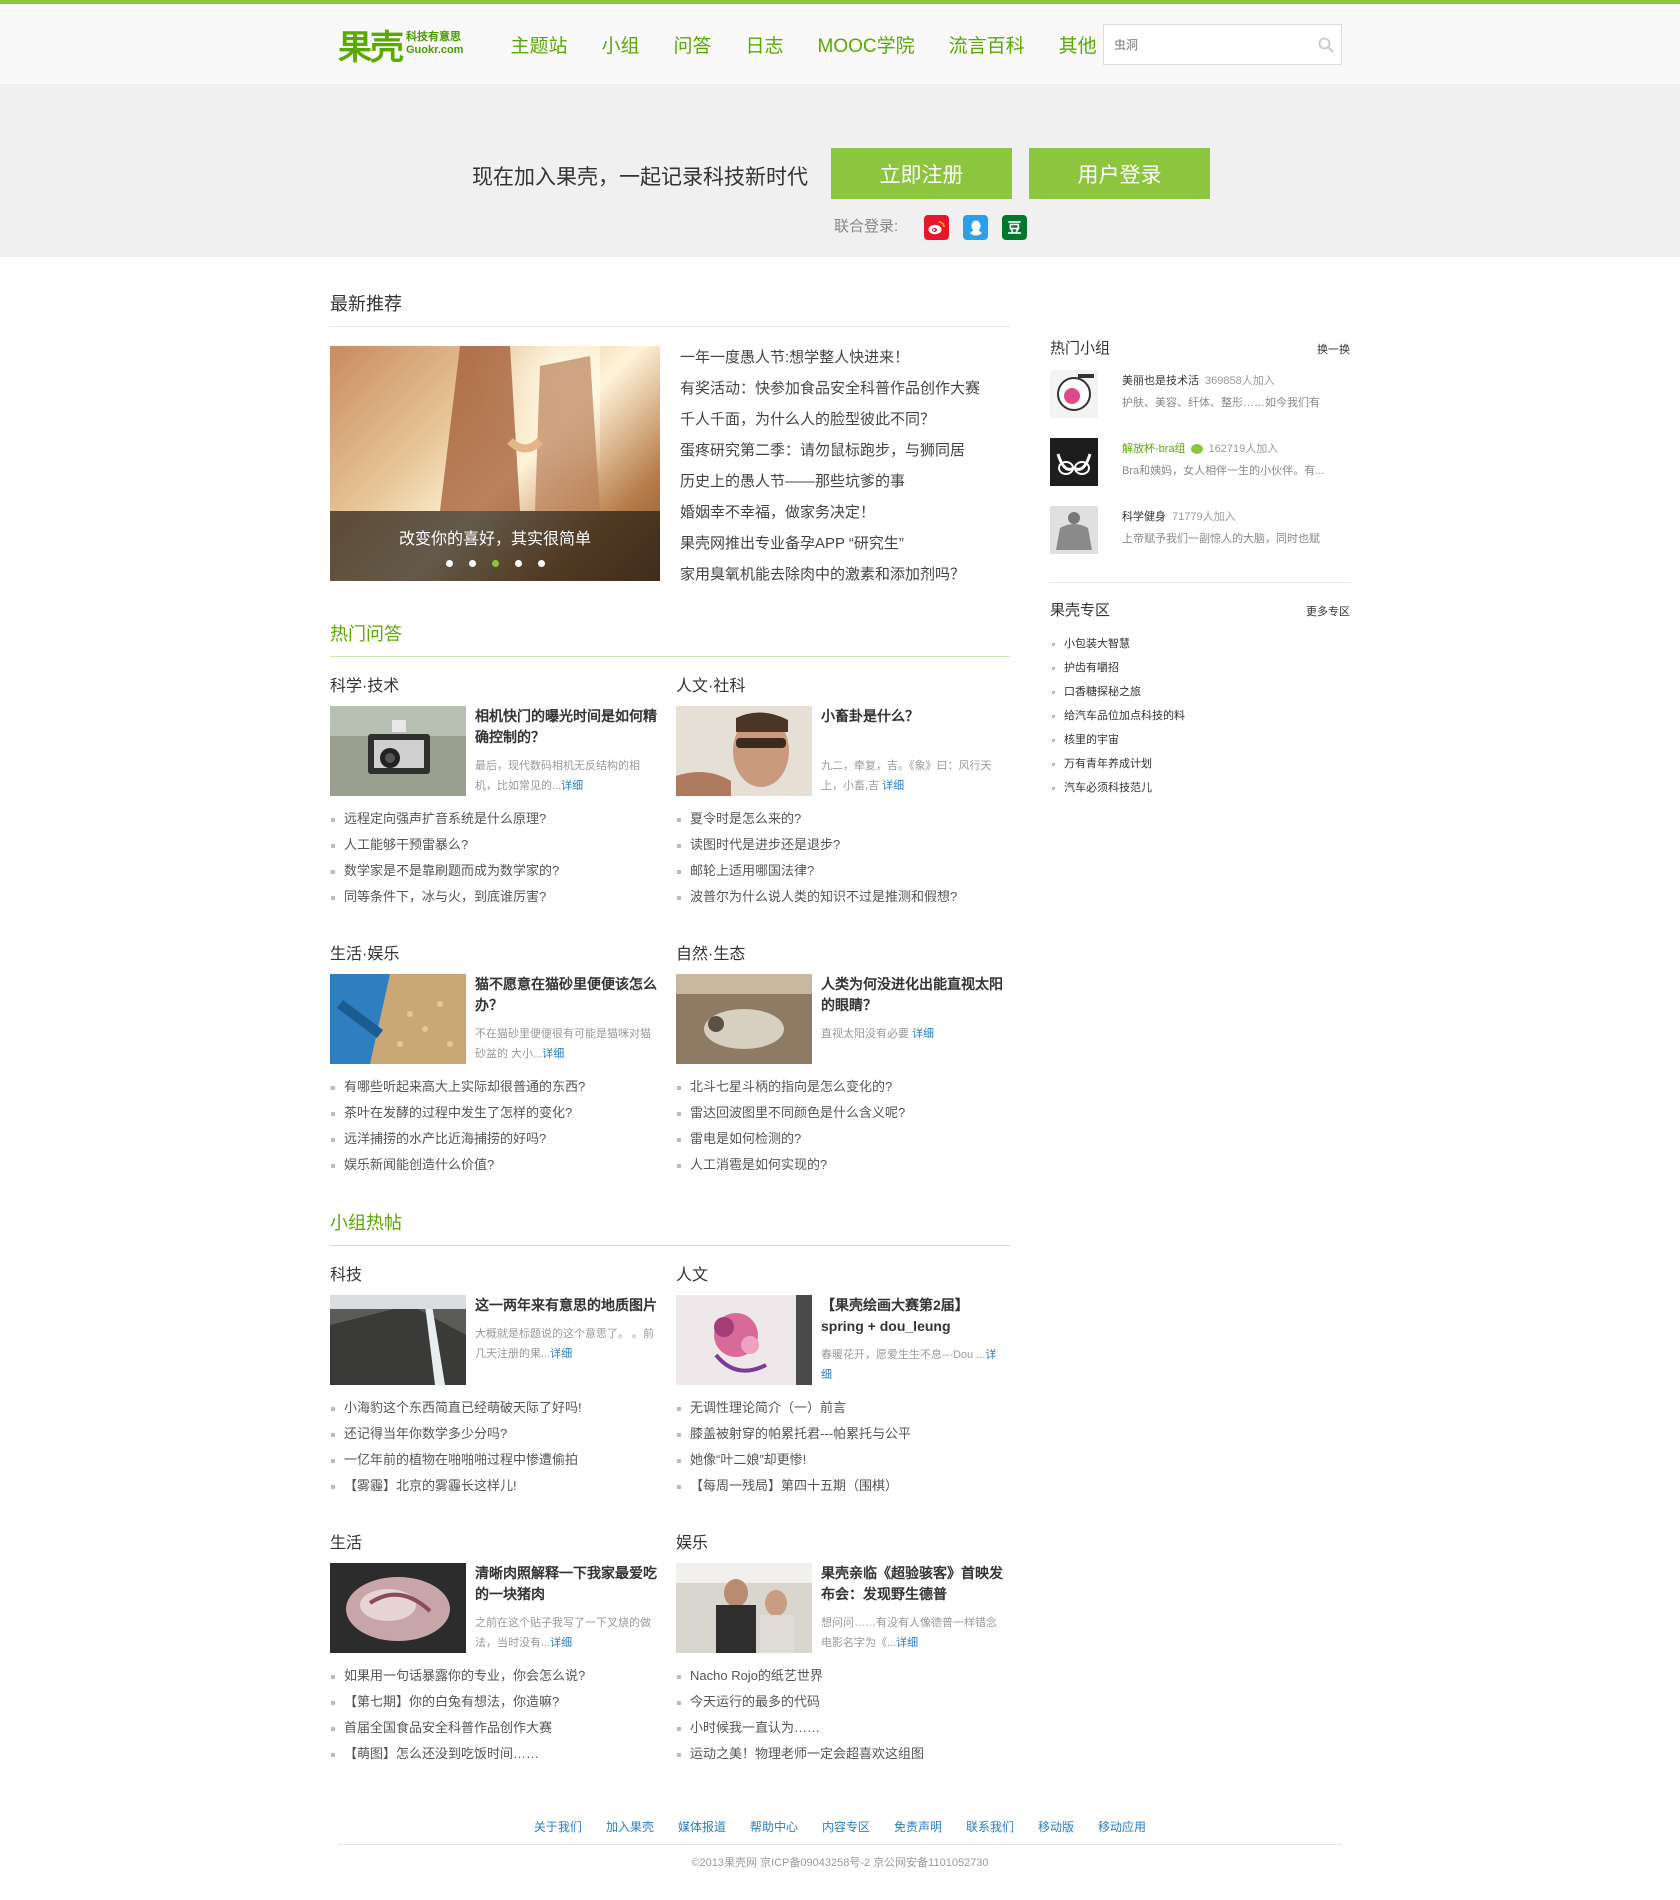 The height and width of the screenshot is (1900, 1680). What do you see at coordinates (495, 1139) in the screenshot?
I see `question-item: 远洋捕捞的水产比近海捕捞的好吗?` at bounding box center [495, 1139].